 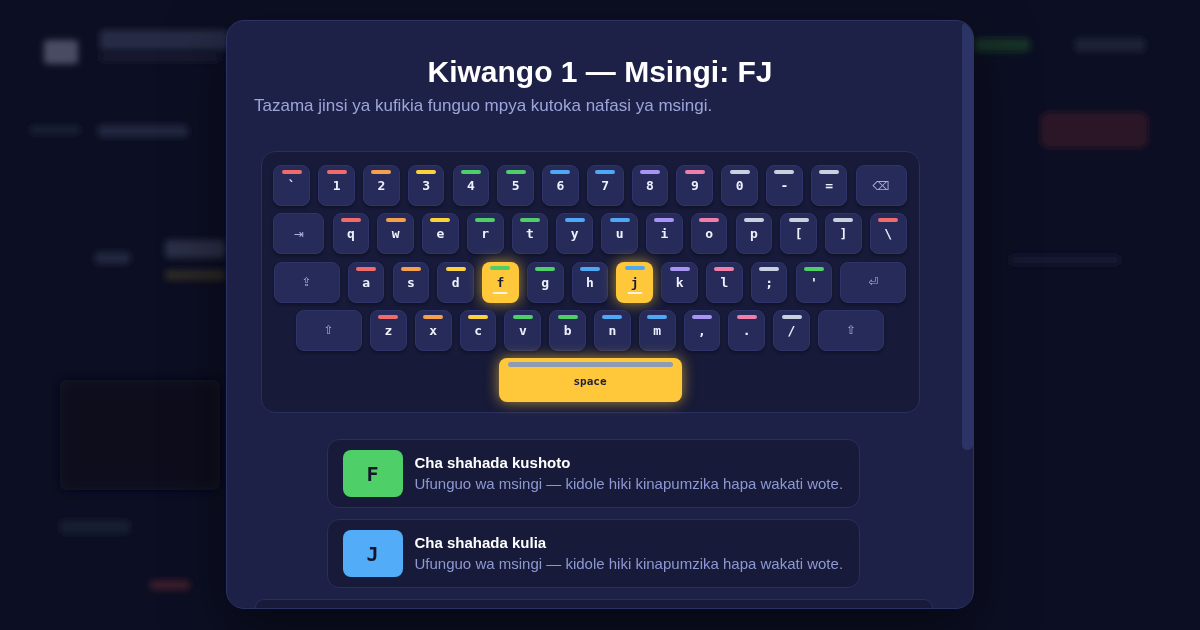 I want to click on key-title: Cha shahada kulia, so click(x=481, y=542).